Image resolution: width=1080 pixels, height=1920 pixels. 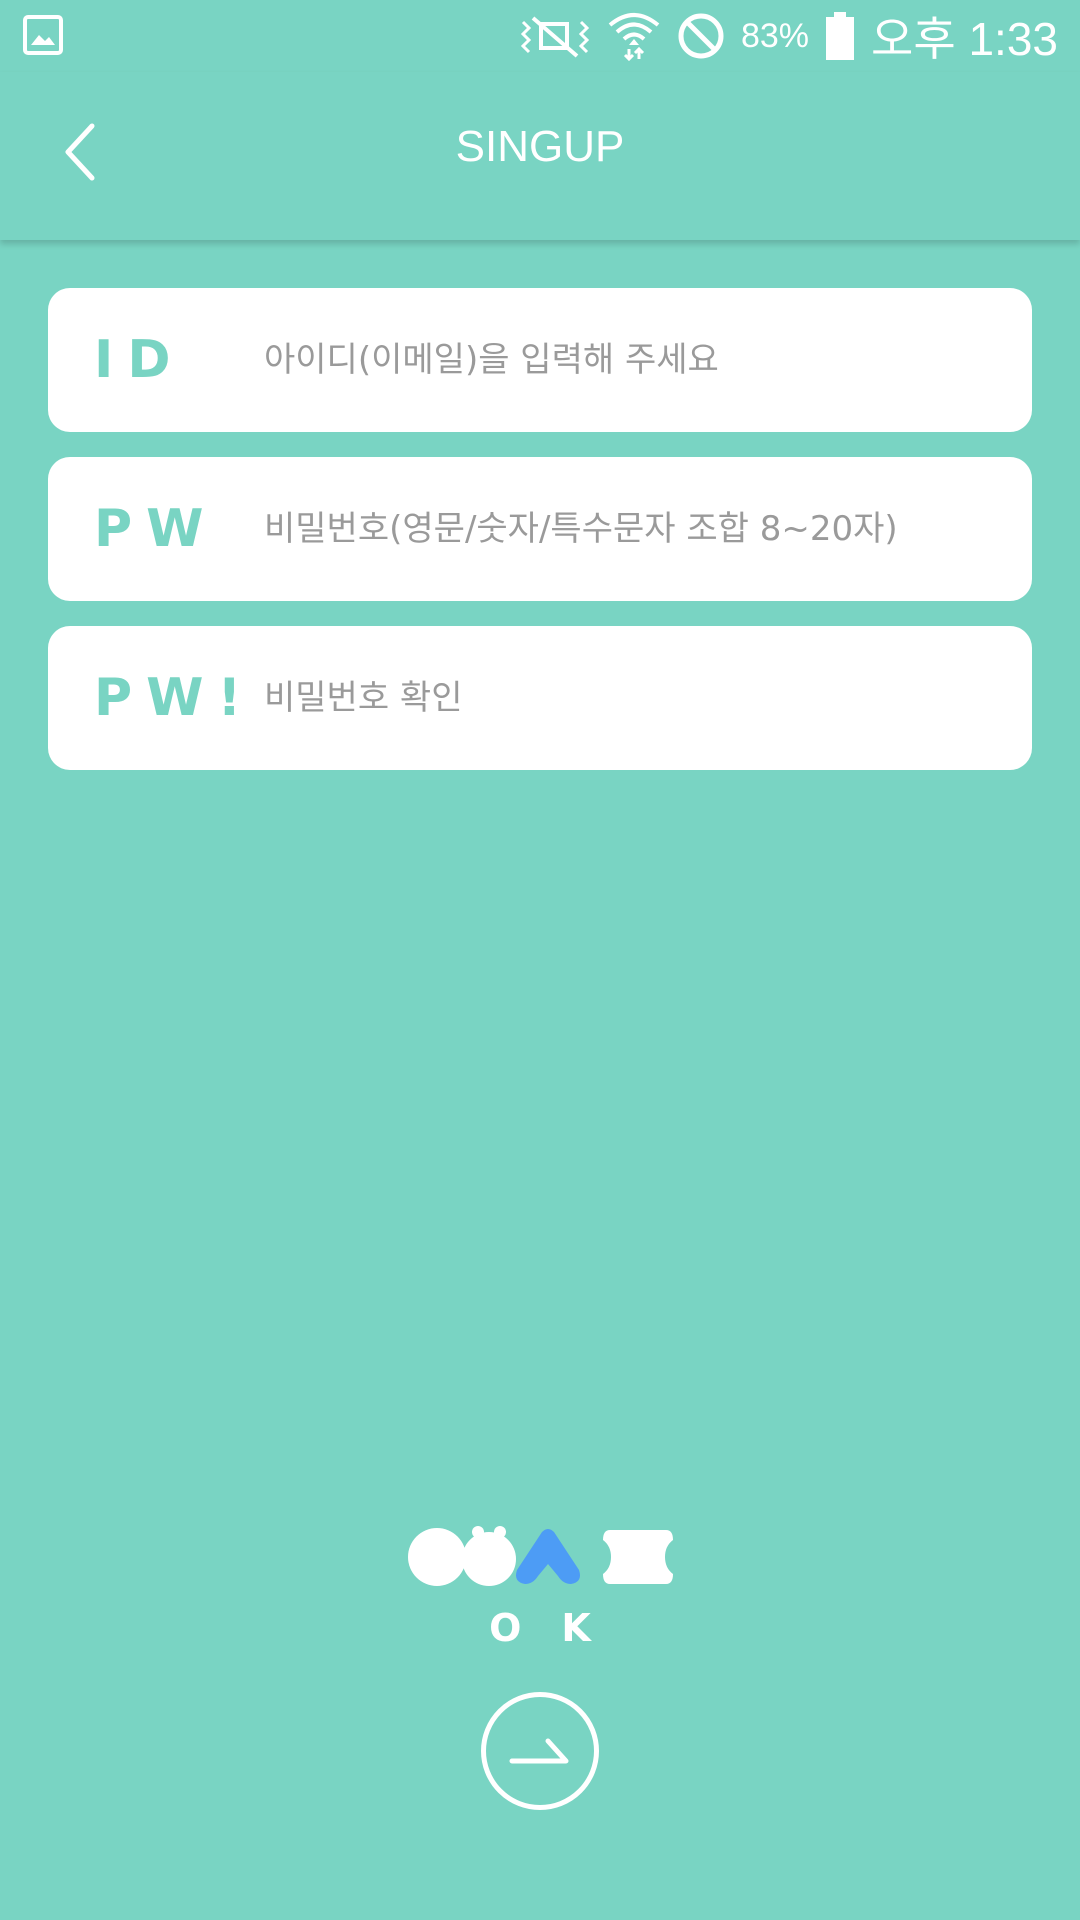 What do you see at coordinates (156, 529) in the screenshot?
I see `password-tag: PW` at bounding box center [156, 529].